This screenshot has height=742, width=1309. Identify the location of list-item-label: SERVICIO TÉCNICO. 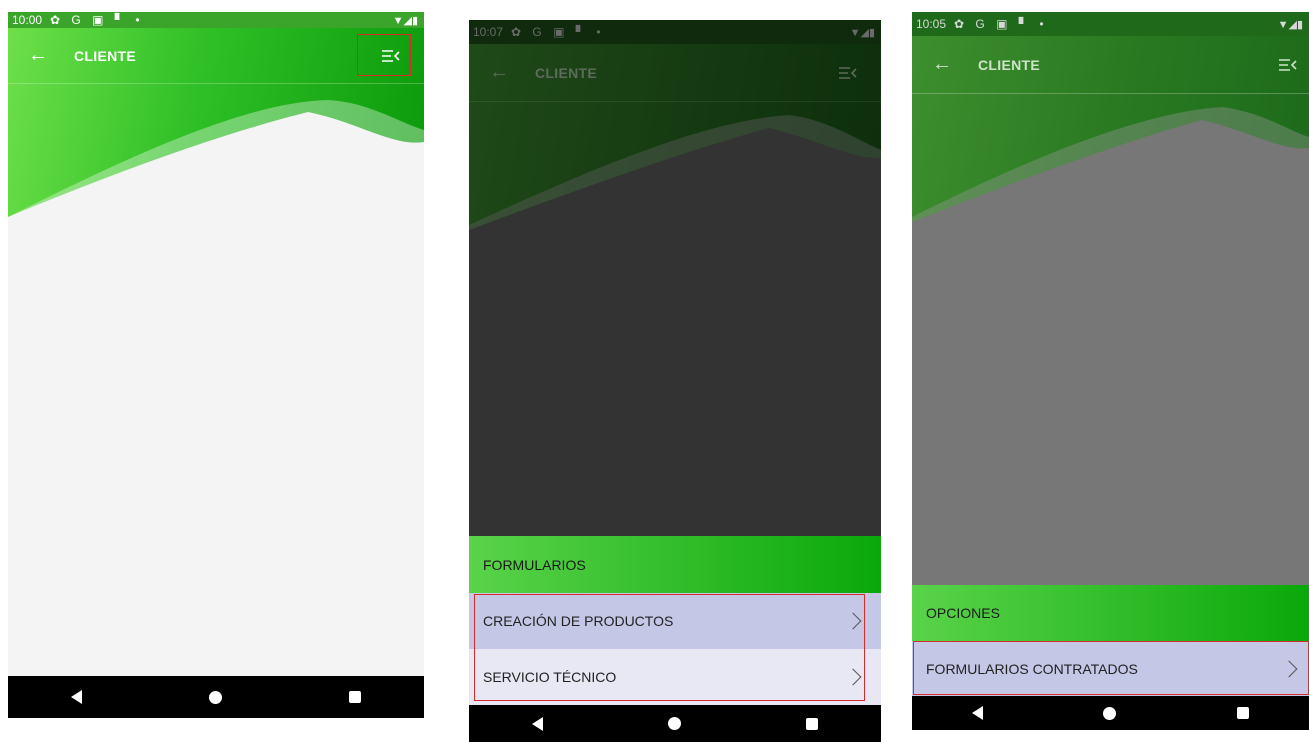
(550, 677).